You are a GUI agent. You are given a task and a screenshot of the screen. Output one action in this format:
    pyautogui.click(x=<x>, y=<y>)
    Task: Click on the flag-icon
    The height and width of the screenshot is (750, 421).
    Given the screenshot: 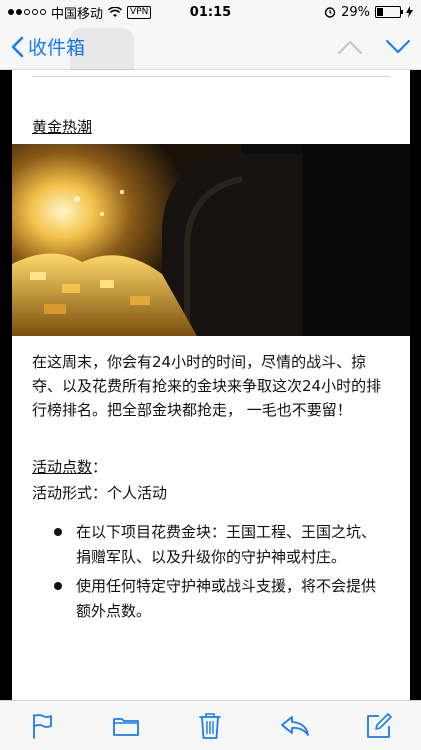 What is the action you would take?
    pyautogui.click(x=42, y=726)
    